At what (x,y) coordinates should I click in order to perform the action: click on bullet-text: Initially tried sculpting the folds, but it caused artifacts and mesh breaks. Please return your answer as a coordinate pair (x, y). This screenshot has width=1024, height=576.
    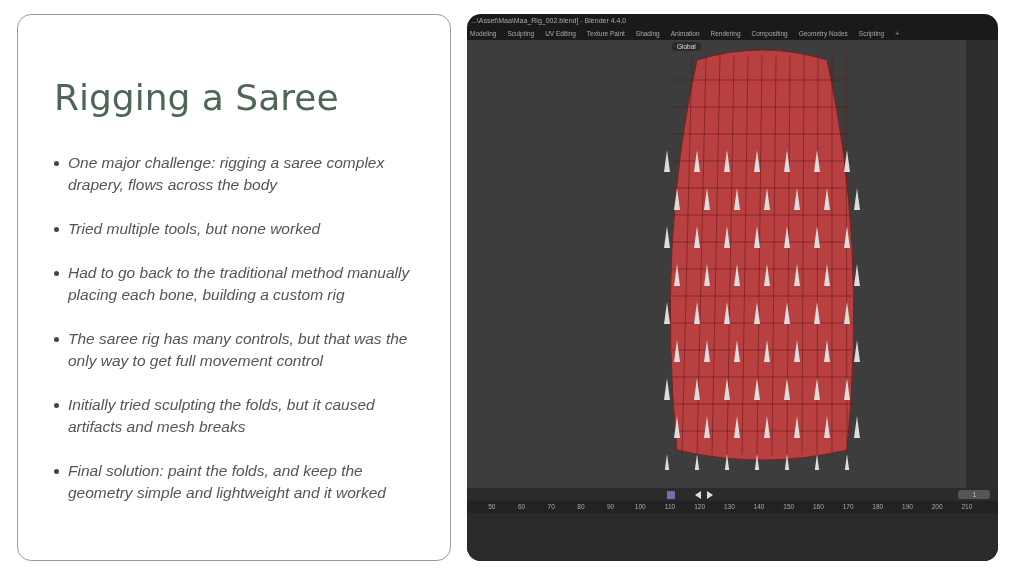
    Looking at the image, I should click on (222, 416).